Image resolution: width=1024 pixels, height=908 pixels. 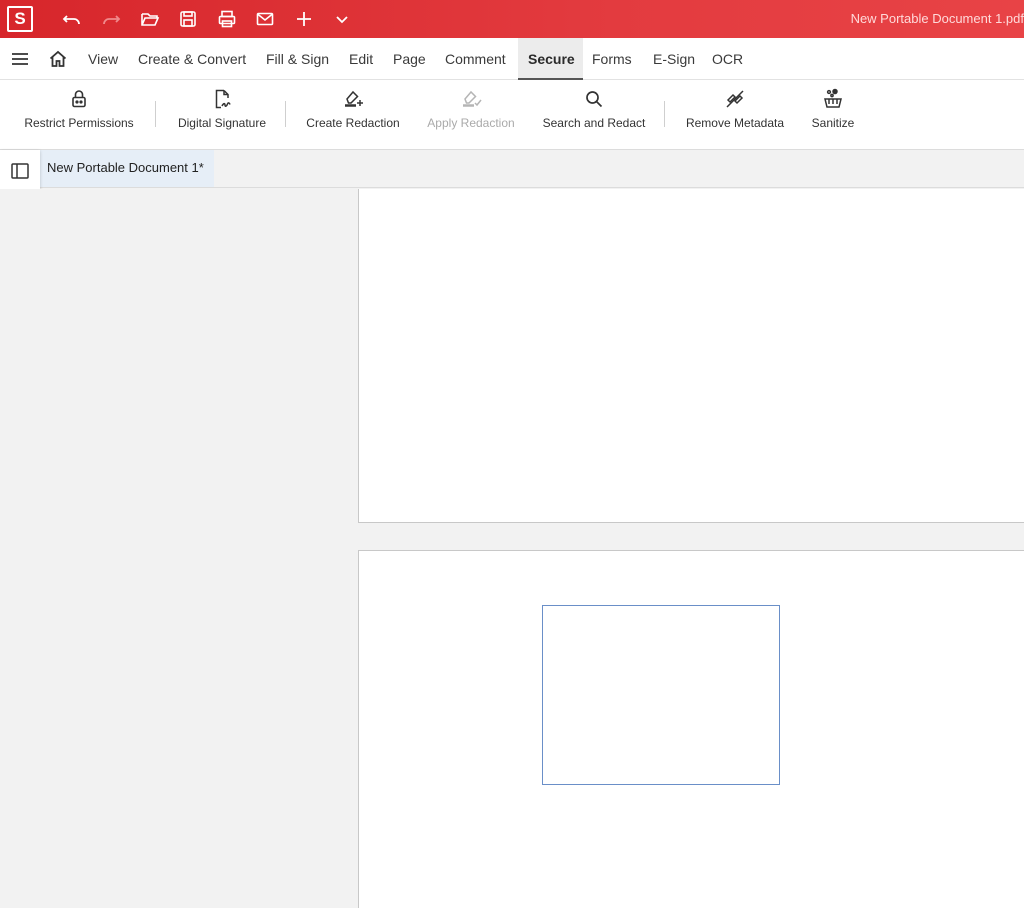 What do you see at coordinates (550, 59) in the screenshot?
I see `menu-secure: Secure` at bounding box center [550, 59].